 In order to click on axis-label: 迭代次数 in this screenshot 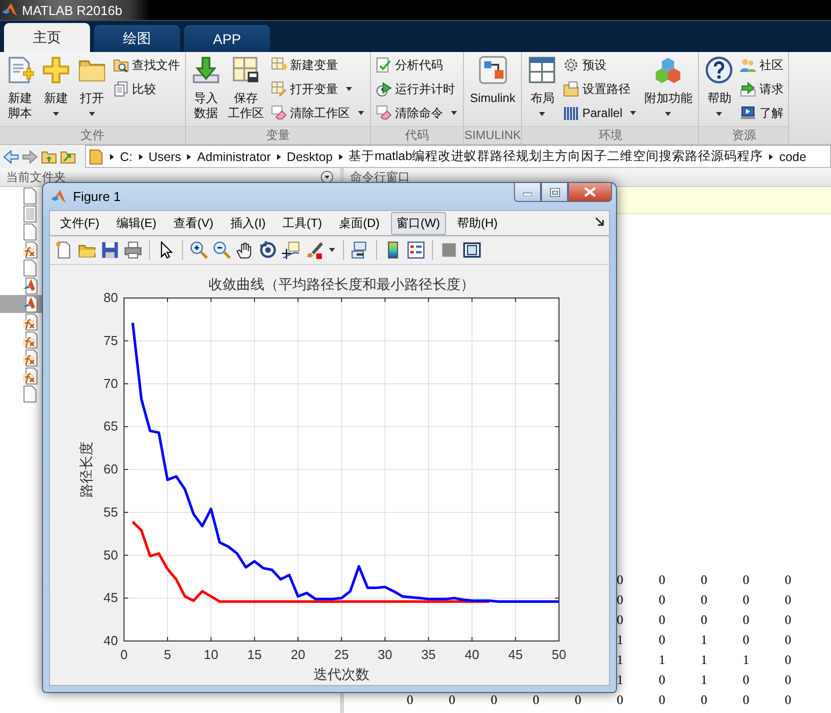, I will do `click(342, 674)`.